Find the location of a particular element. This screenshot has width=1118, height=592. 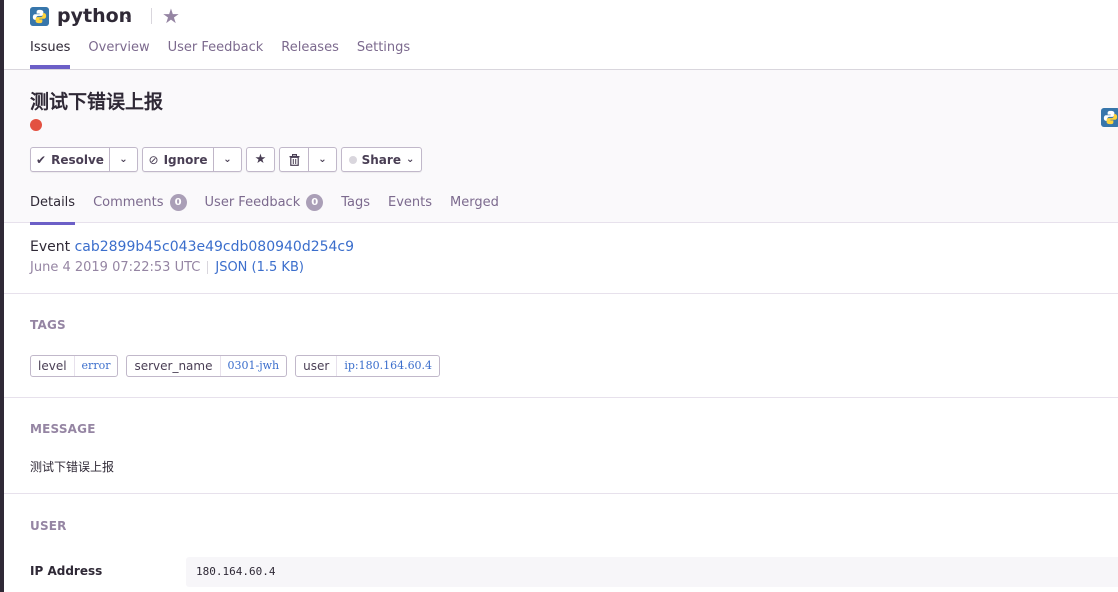

share-status-dot is located at coordinates (352, 159).